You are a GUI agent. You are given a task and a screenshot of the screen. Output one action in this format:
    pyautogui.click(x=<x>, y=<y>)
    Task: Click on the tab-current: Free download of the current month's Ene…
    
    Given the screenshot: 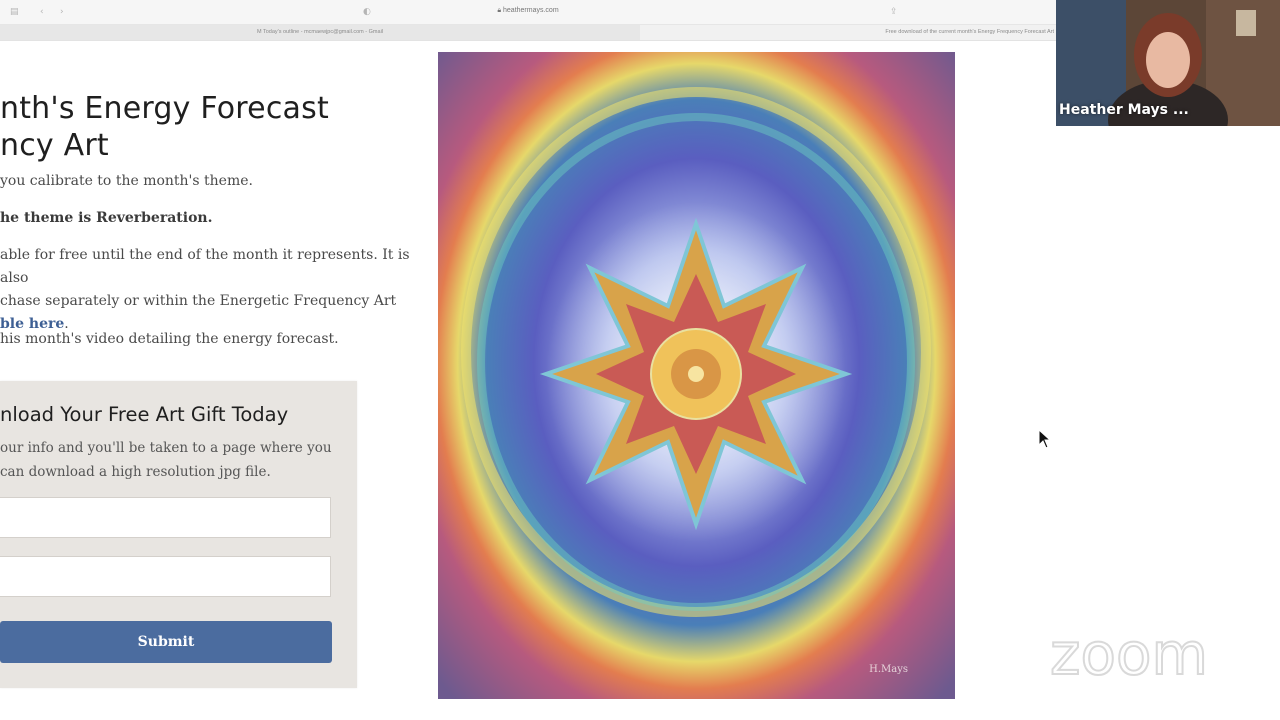 What is the action you would take?
    pyautogui.click(x=848, y=32)
    